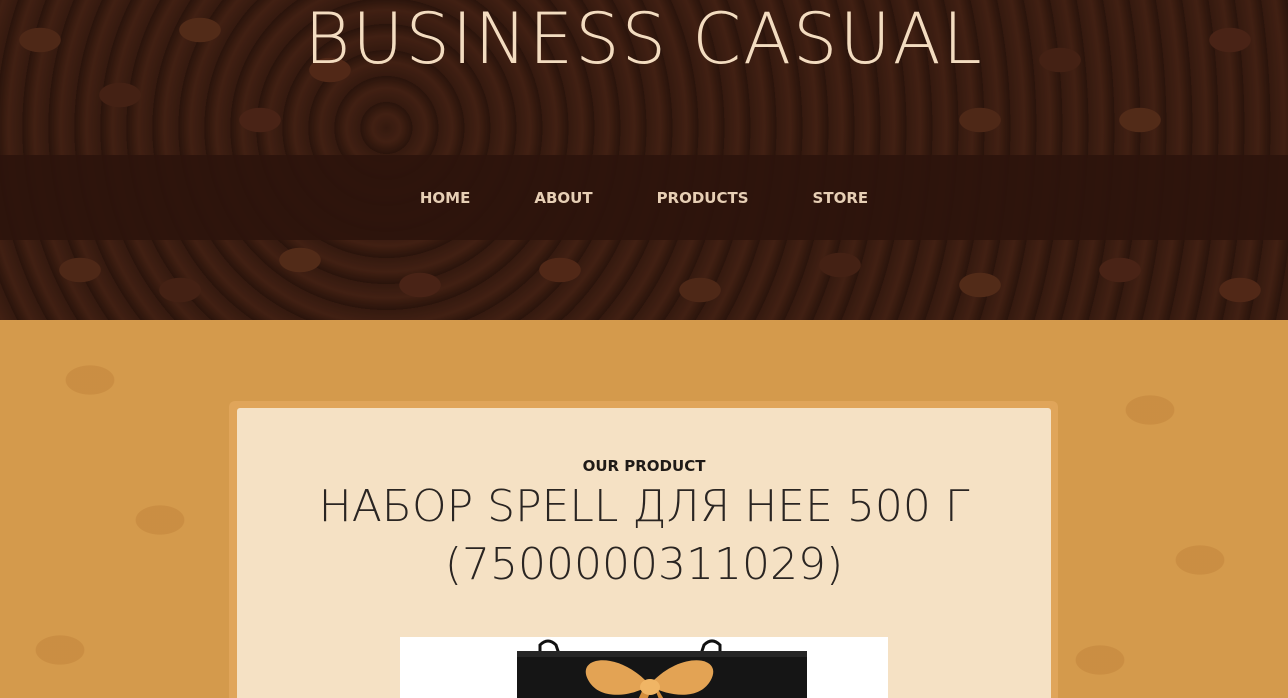 This screenshot has width=1288, height=698. Describe the element at coordinates (445, 198) in the screenshot. I see `nav-item-home: HOME` at that location.